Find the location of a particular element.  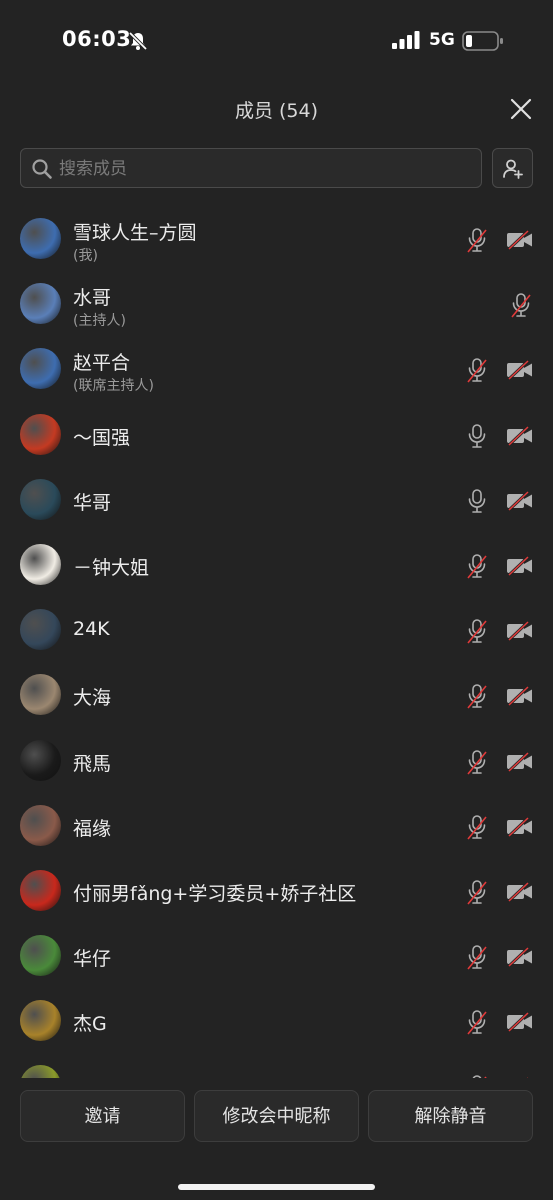

unmute-button: 解除静音 is located at coordinates (450, 1116).